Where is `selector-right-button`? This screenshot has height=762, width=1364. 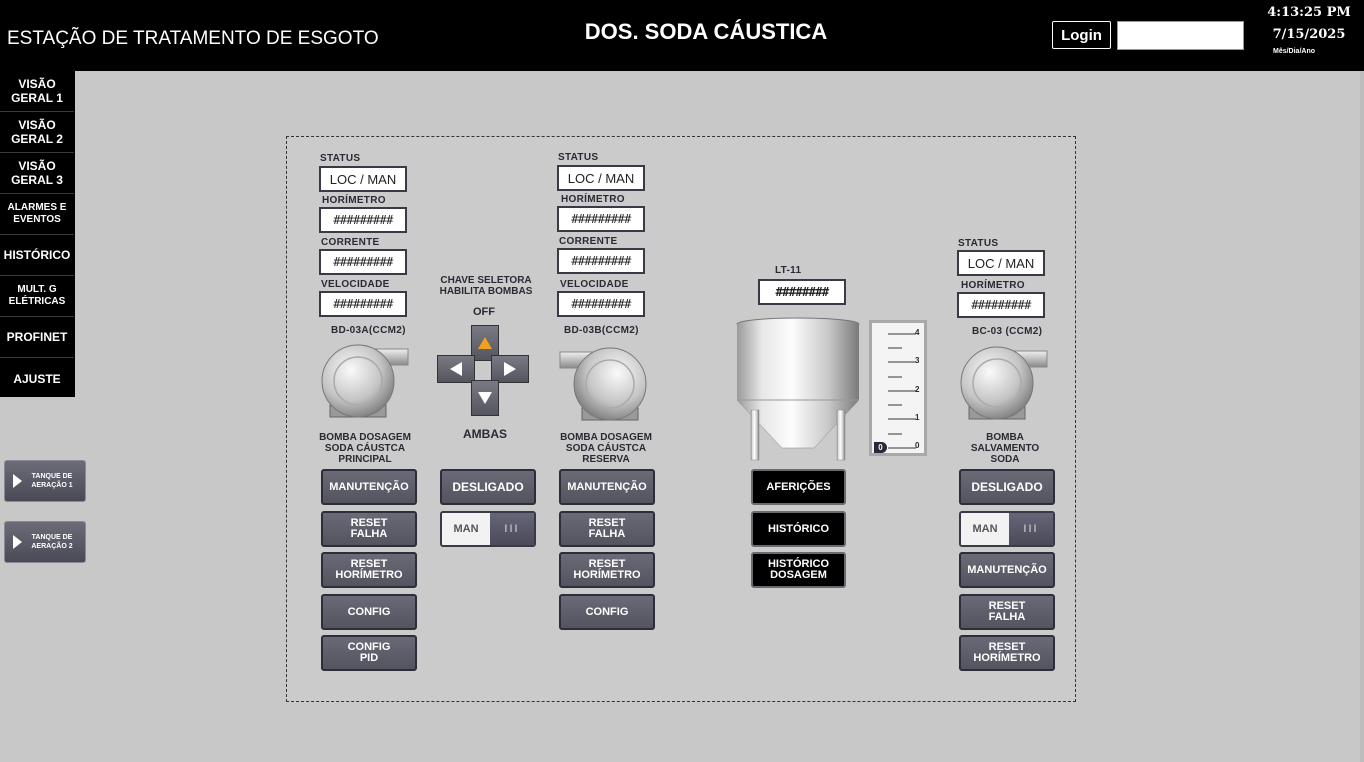 selector-right-button is located at coordinates (510, 369).